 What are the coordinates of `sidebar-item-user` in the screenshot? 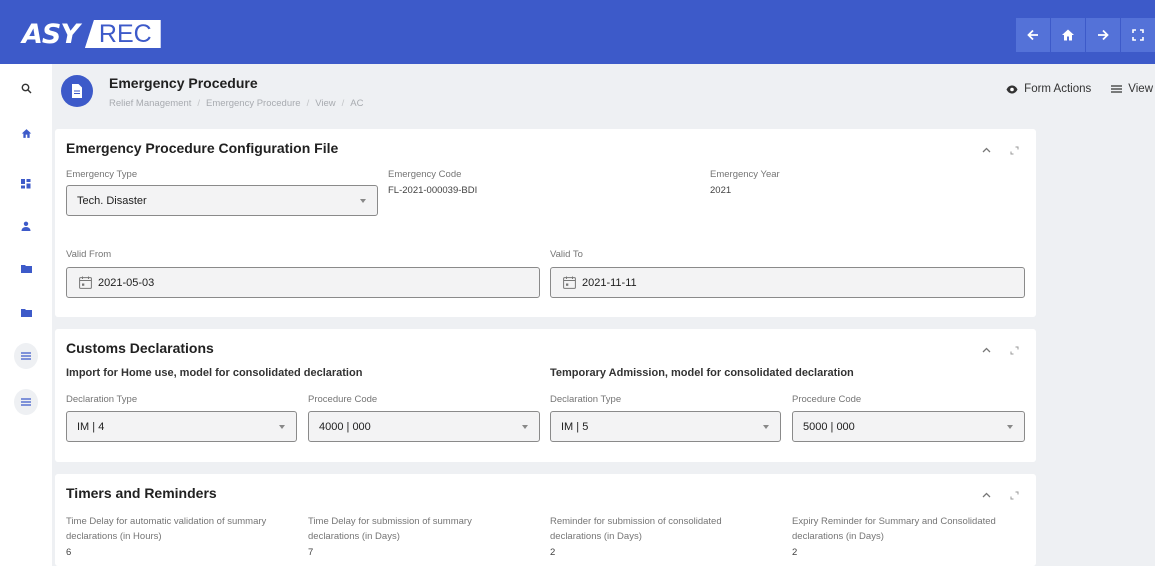 It's located at (26, 226).